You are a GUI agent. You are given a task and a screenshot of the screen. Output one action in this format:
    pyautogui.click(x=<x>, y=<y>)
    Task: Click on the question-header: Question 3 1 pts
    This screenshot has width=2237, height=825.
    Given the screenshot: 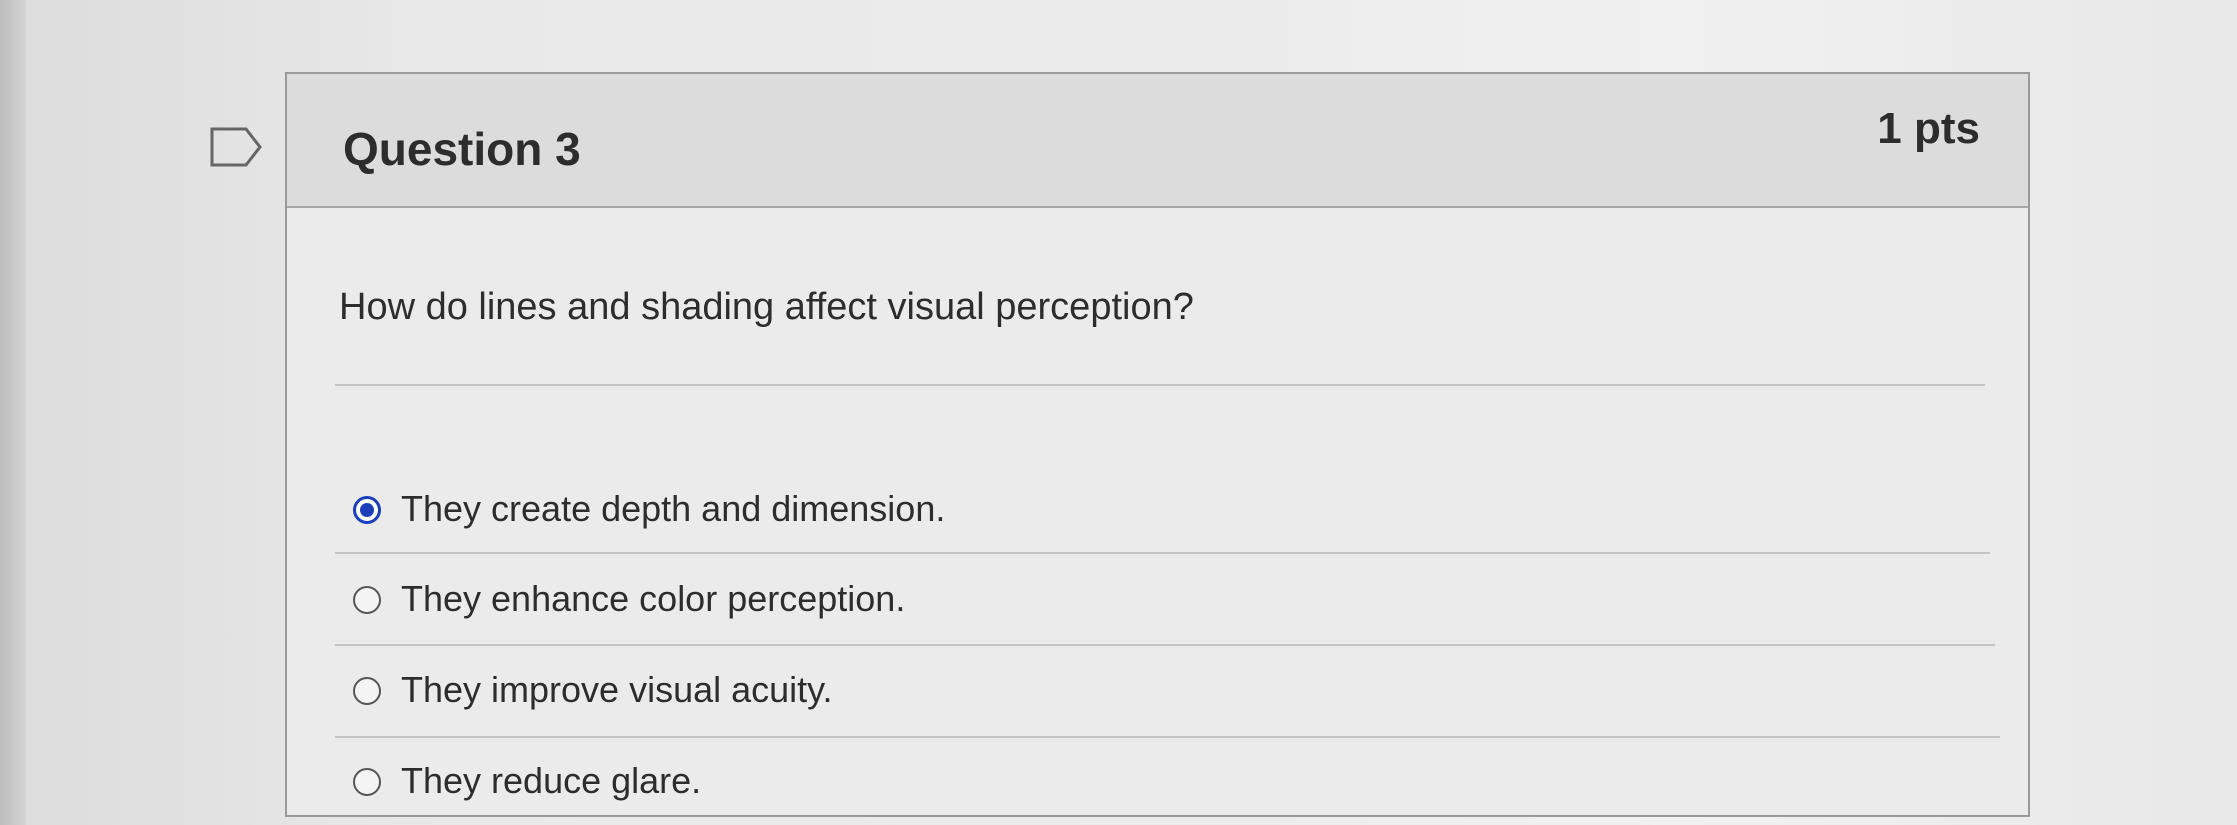 What is the action you would take?
    pyautogui.click(x=1157, y=141)
    